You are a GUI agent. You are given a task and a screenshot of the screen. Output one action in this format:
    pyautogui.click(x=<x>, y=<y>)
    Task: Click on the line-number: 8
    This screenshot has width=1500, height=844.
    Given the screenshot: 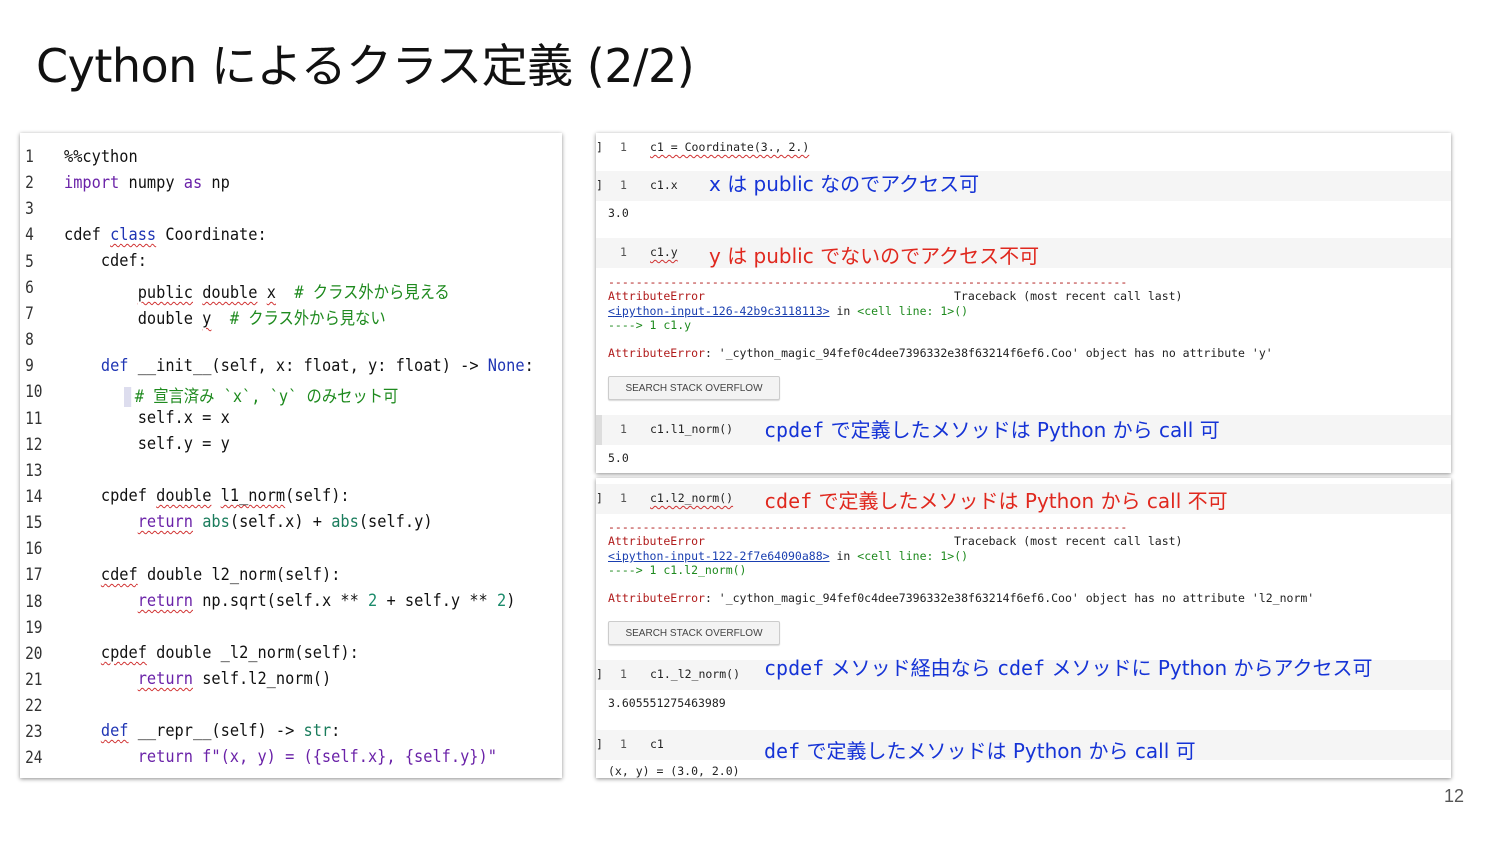 What is the action you would take?
    pyautogui.click(x=29, y=340)
    